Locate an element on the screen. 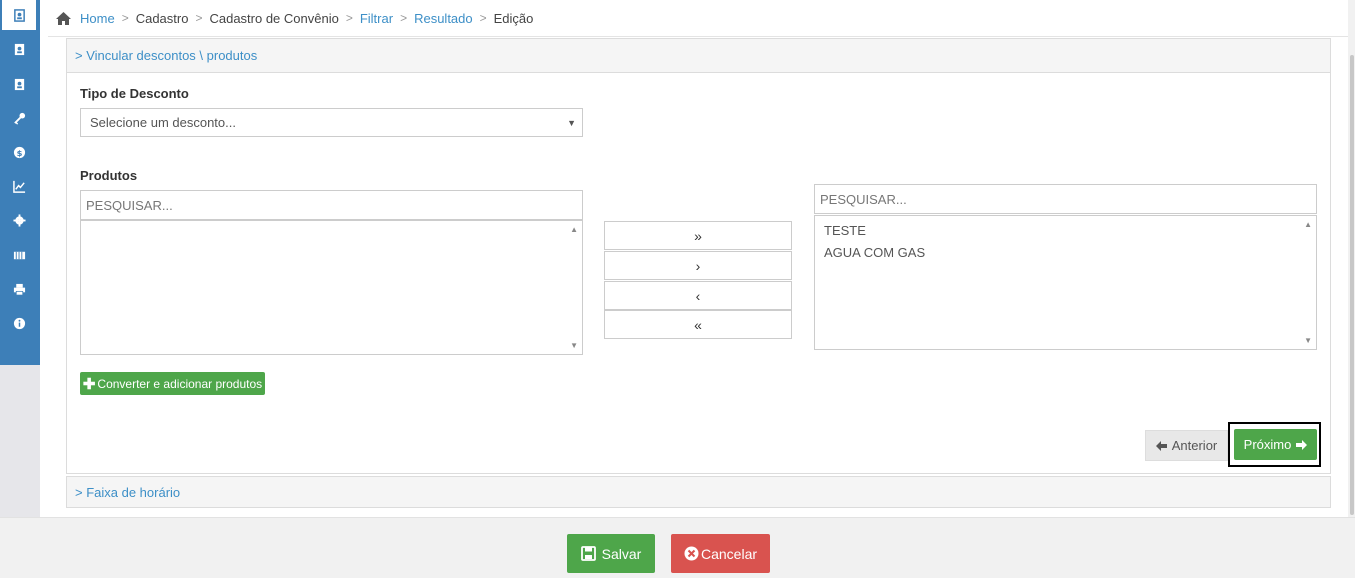  next-button-highlight: Próximo is located at coordinates (1274, 444).